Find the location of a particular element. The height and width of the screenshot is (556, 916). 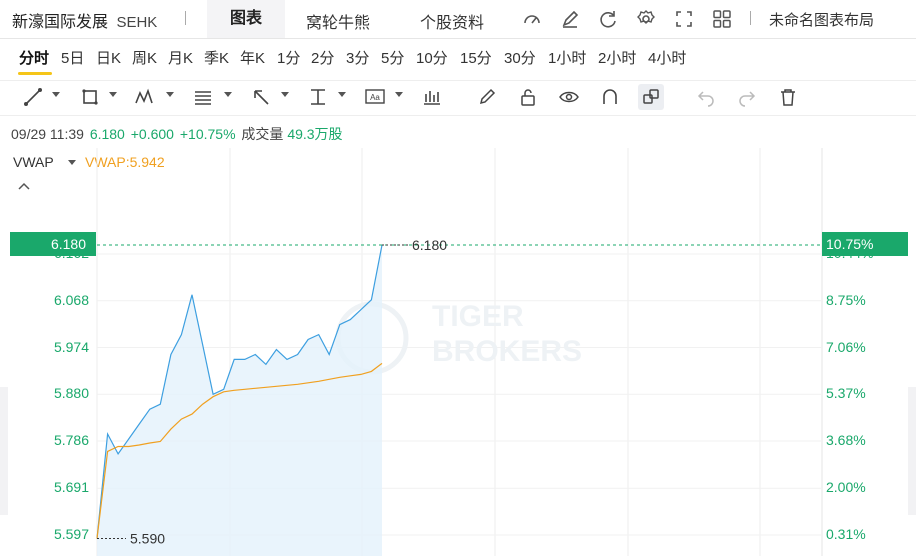

price-tick-4: 5.974 is located at coordinates (71, 346).